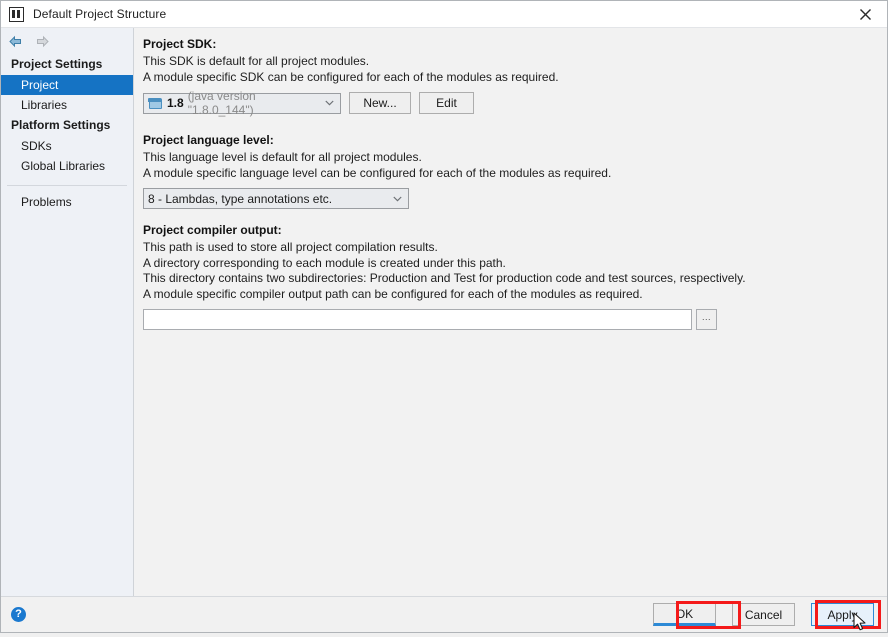  What do you see at coordinates (444, 14) in the screenshot?
I see `title-bar: Default Project Structure` at bounding box center [444, 14].